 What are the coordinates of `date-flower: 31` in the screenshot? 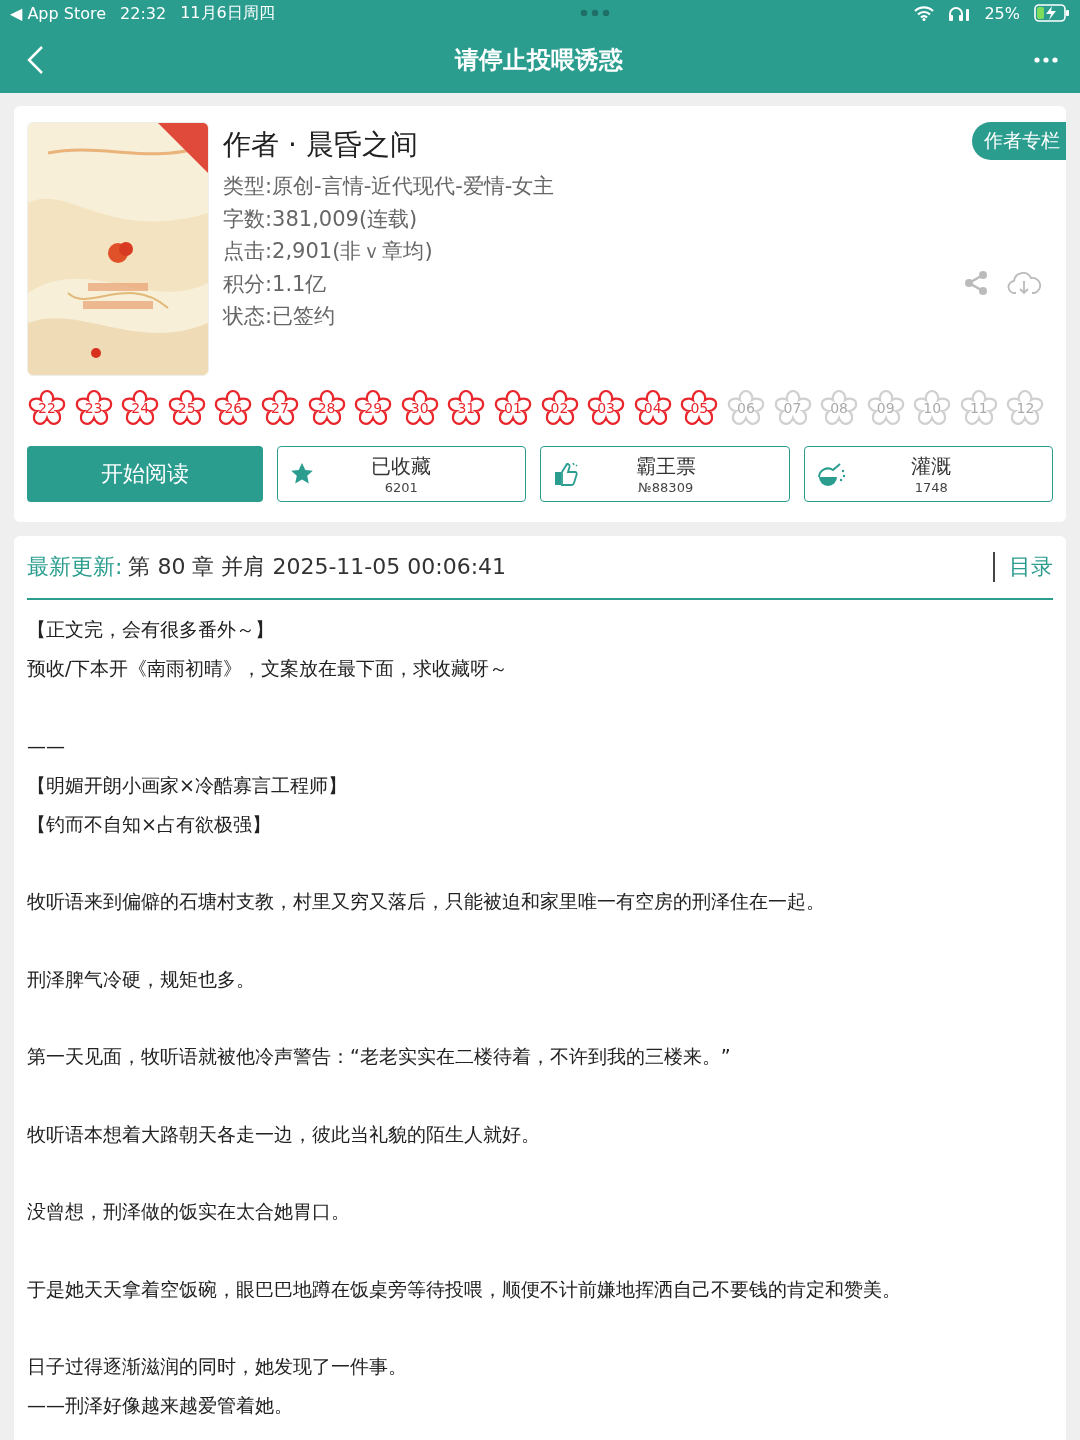 It's located at (466, 408).